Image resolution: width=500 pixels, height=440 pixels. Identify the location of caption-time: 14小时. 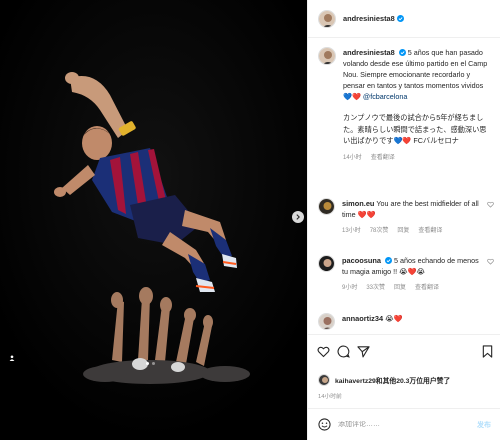
(352, 157).